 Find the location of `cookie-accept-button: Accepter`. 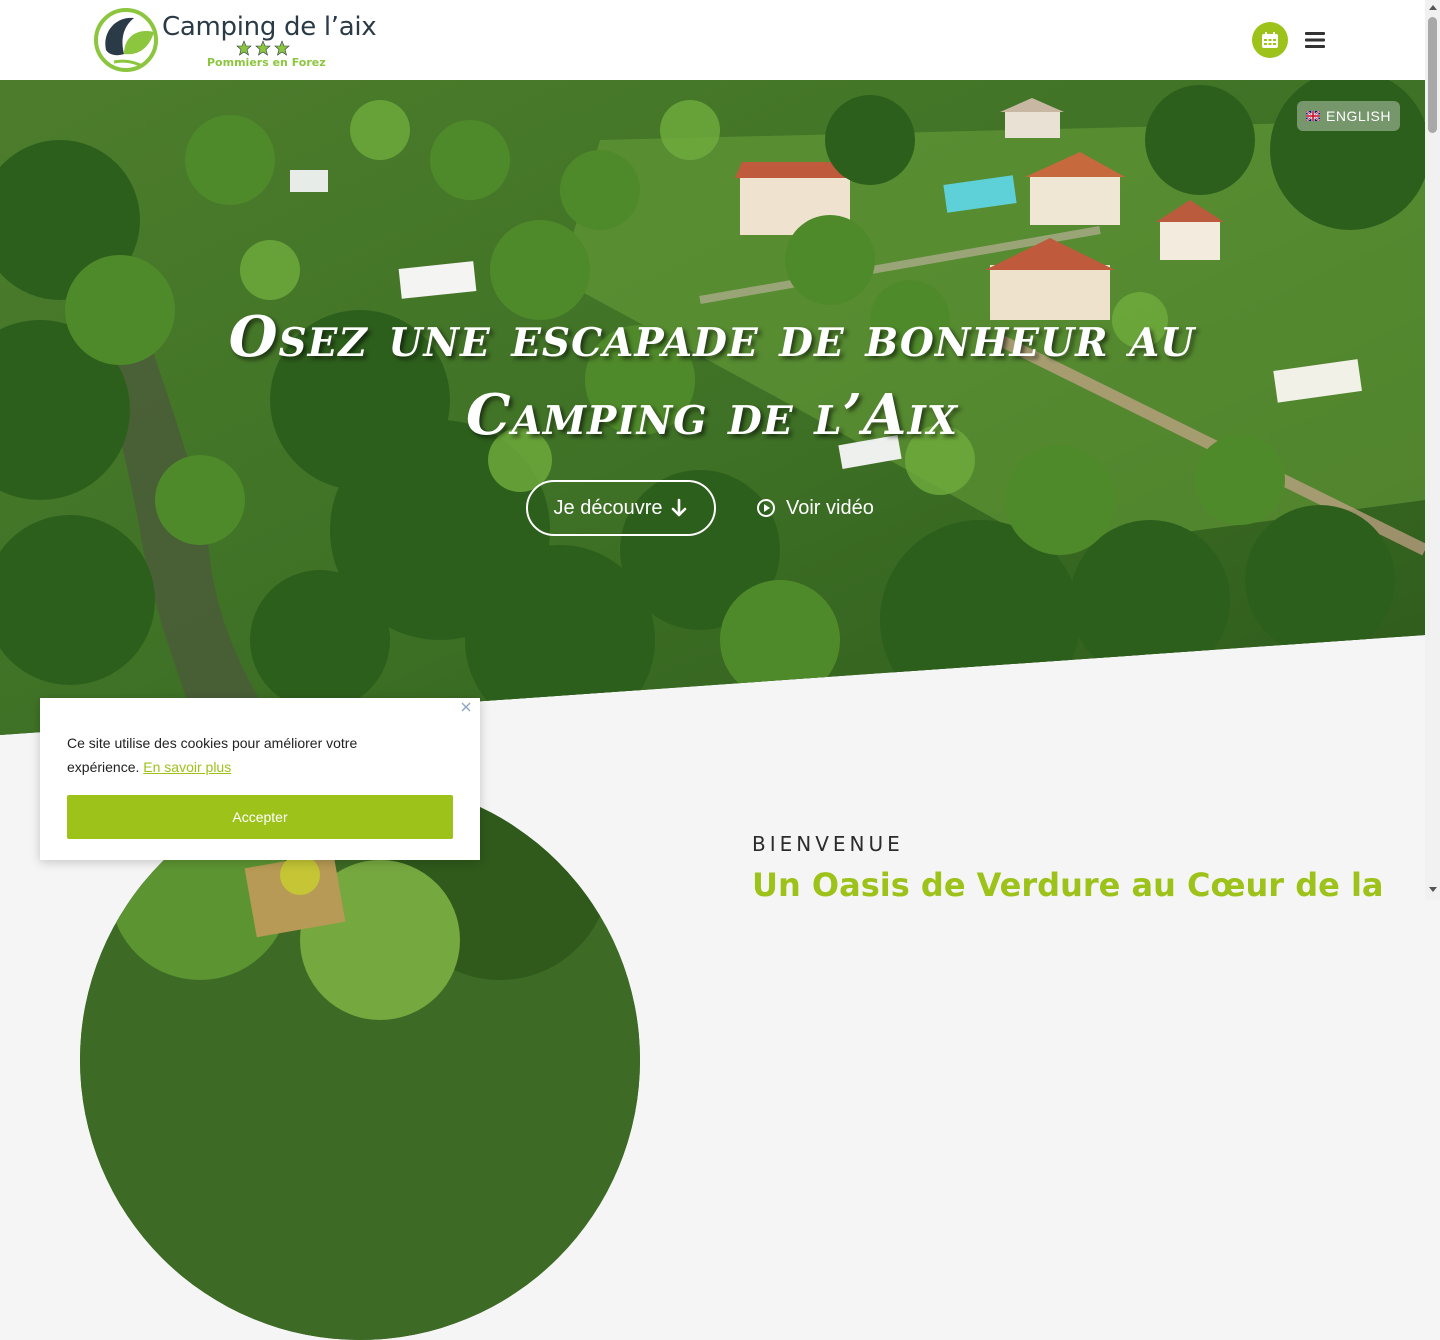

cookie-accept-button: Accepter is located at coordinates (260, 817).